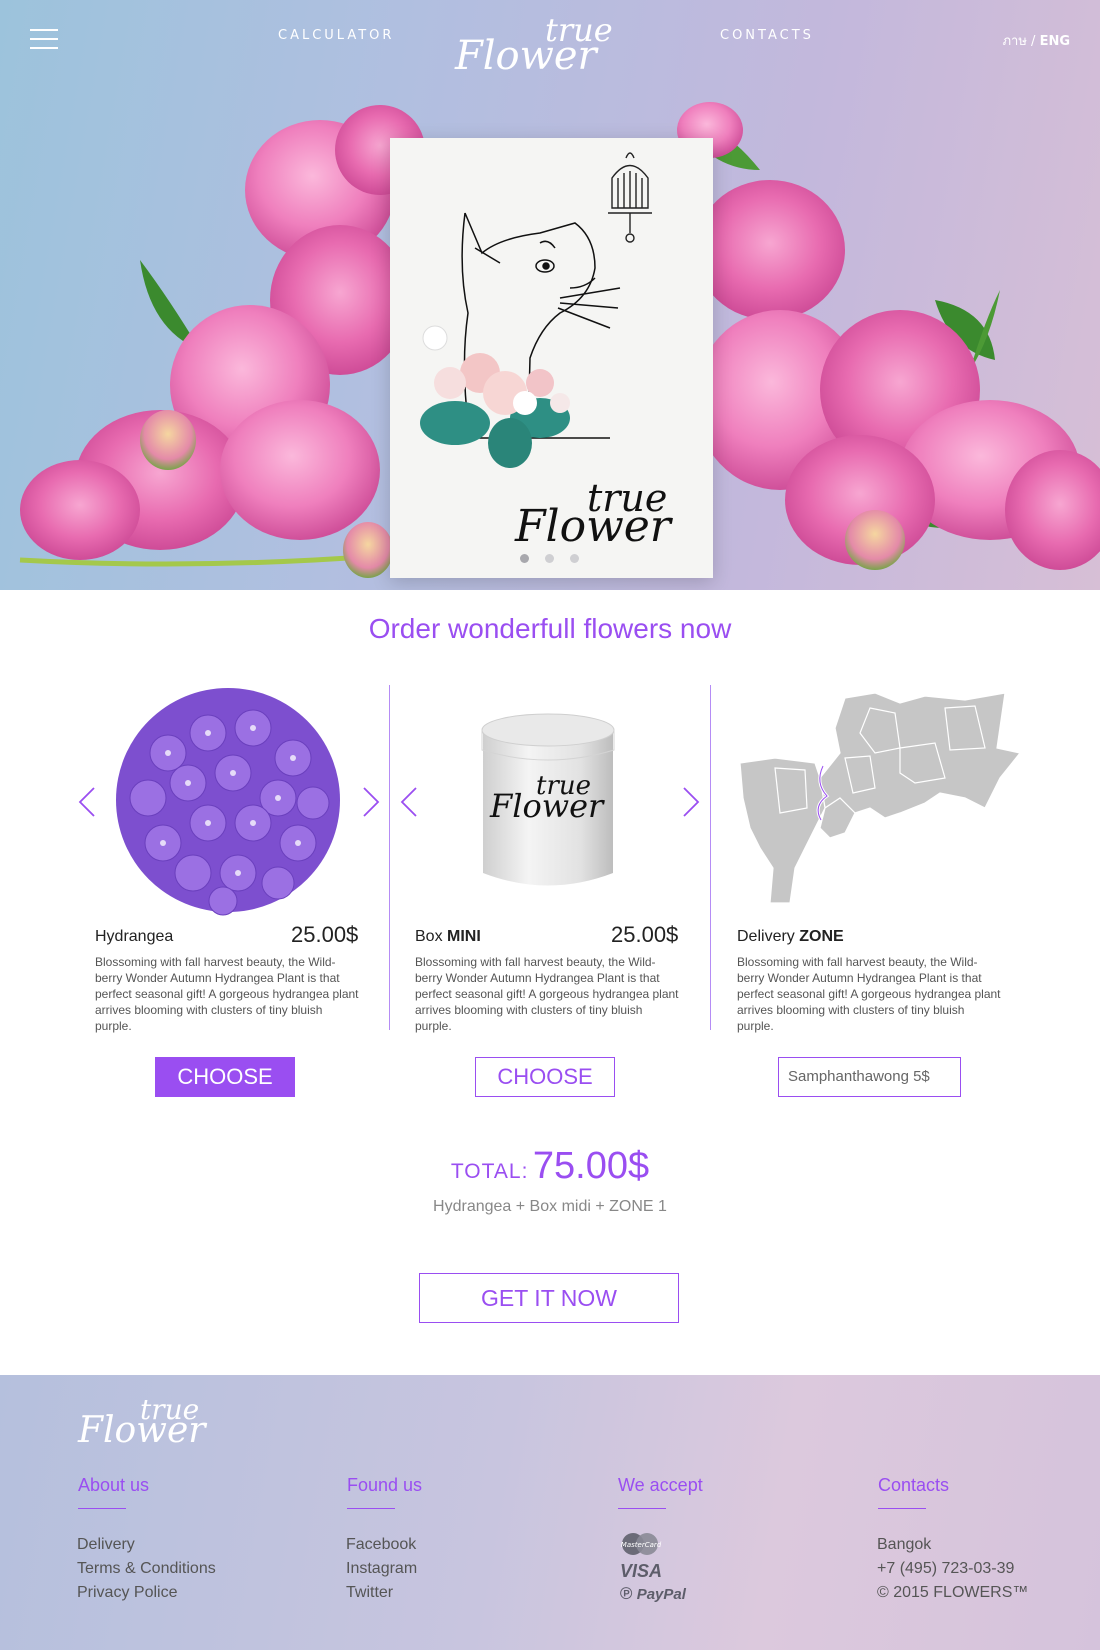  Describe the element at coordinates (551, 358) in the screenshot. I see `hero-card: true Flower` at that location.